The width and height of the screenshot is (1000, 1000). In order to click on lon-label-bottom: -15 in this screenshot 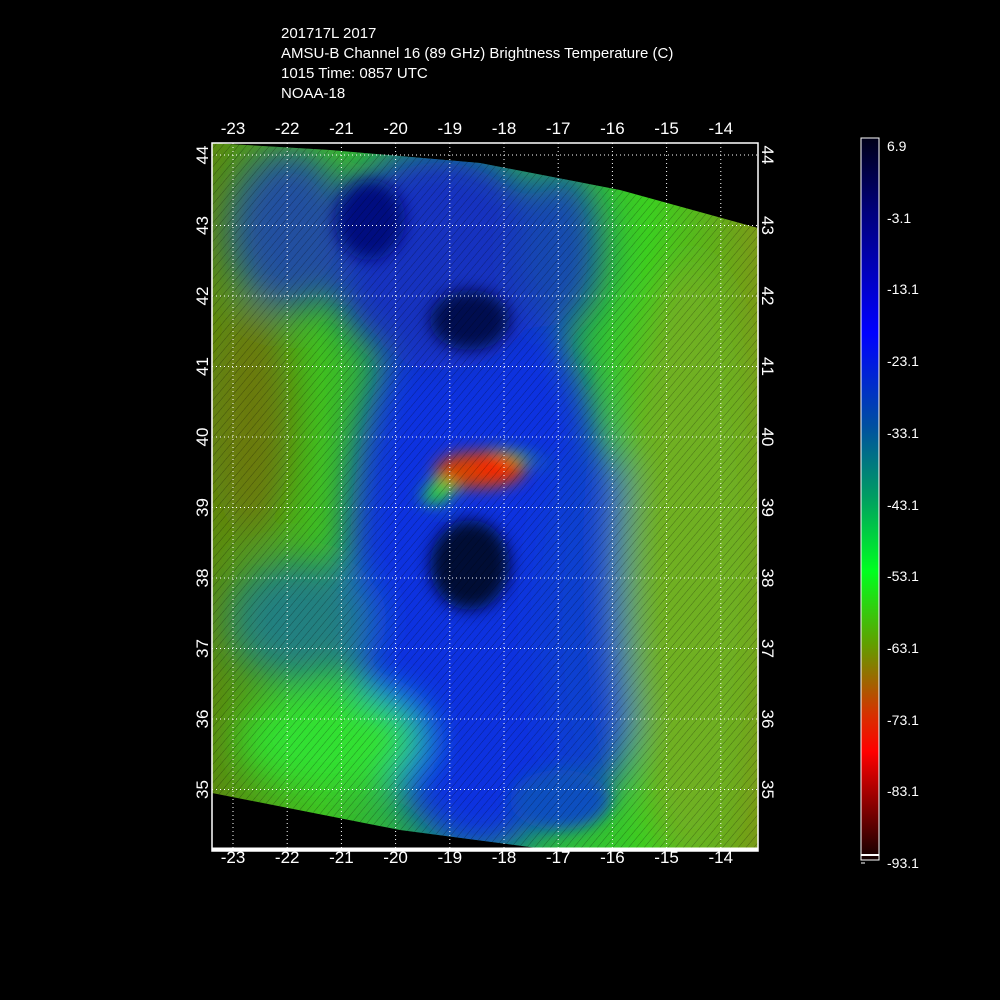, I will do `click(666, 857)`.